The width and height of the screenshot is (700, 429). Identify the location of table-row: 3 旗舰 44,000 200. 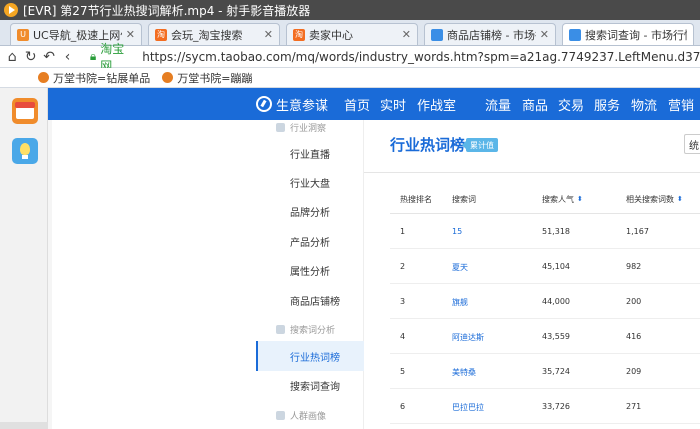
(545, 301).